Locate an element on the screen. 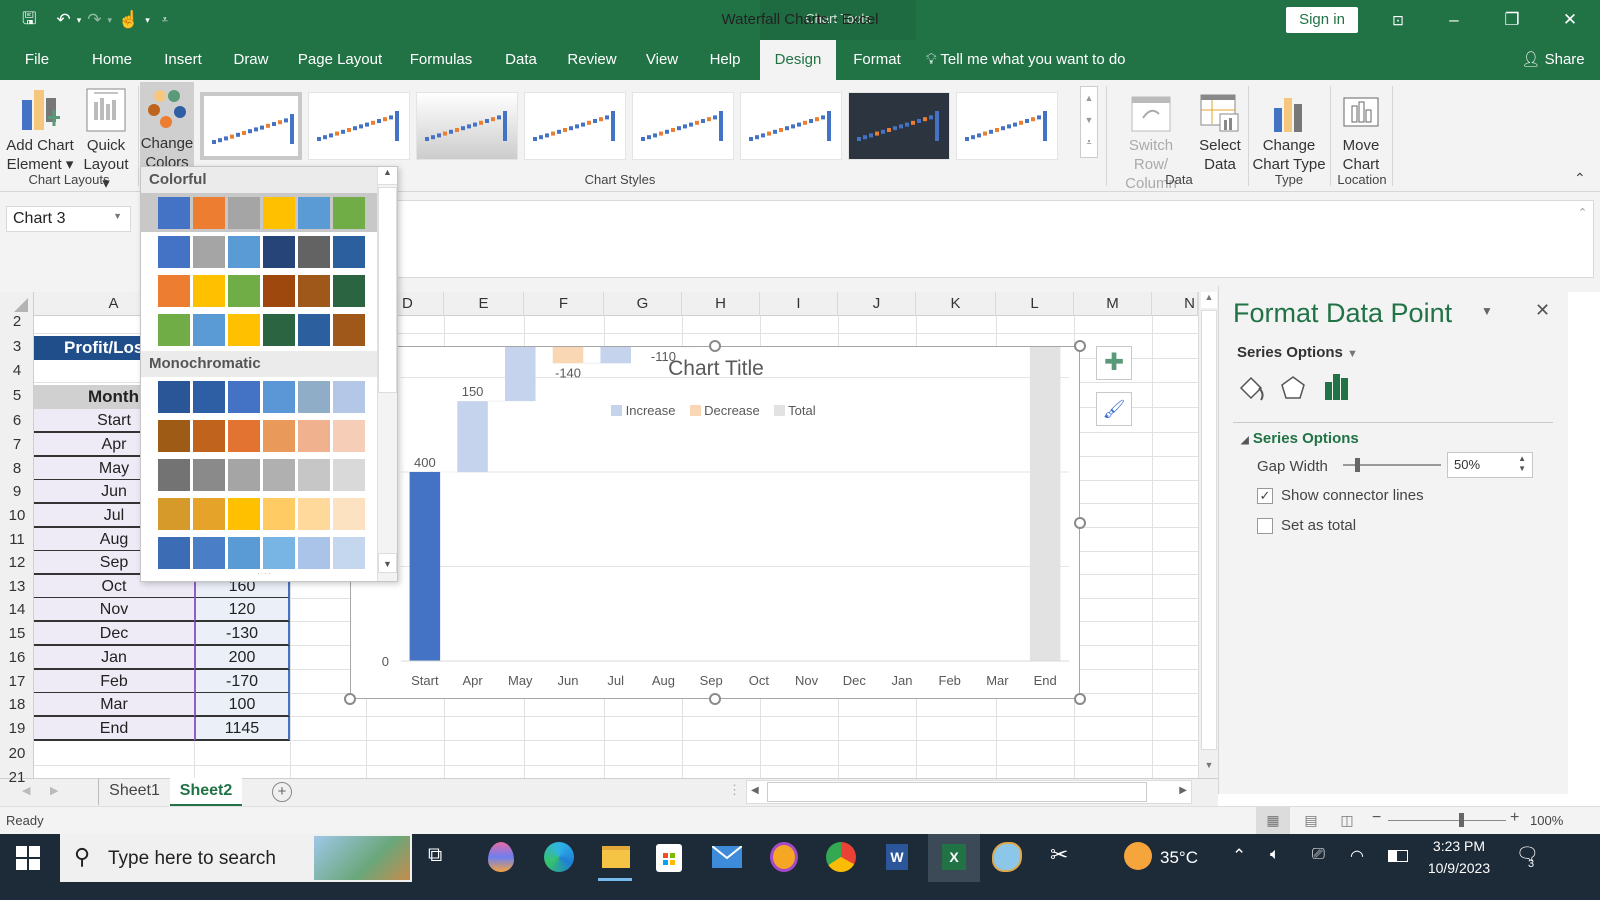  save-icon: 🖫 is located at coordinates (29, 20).